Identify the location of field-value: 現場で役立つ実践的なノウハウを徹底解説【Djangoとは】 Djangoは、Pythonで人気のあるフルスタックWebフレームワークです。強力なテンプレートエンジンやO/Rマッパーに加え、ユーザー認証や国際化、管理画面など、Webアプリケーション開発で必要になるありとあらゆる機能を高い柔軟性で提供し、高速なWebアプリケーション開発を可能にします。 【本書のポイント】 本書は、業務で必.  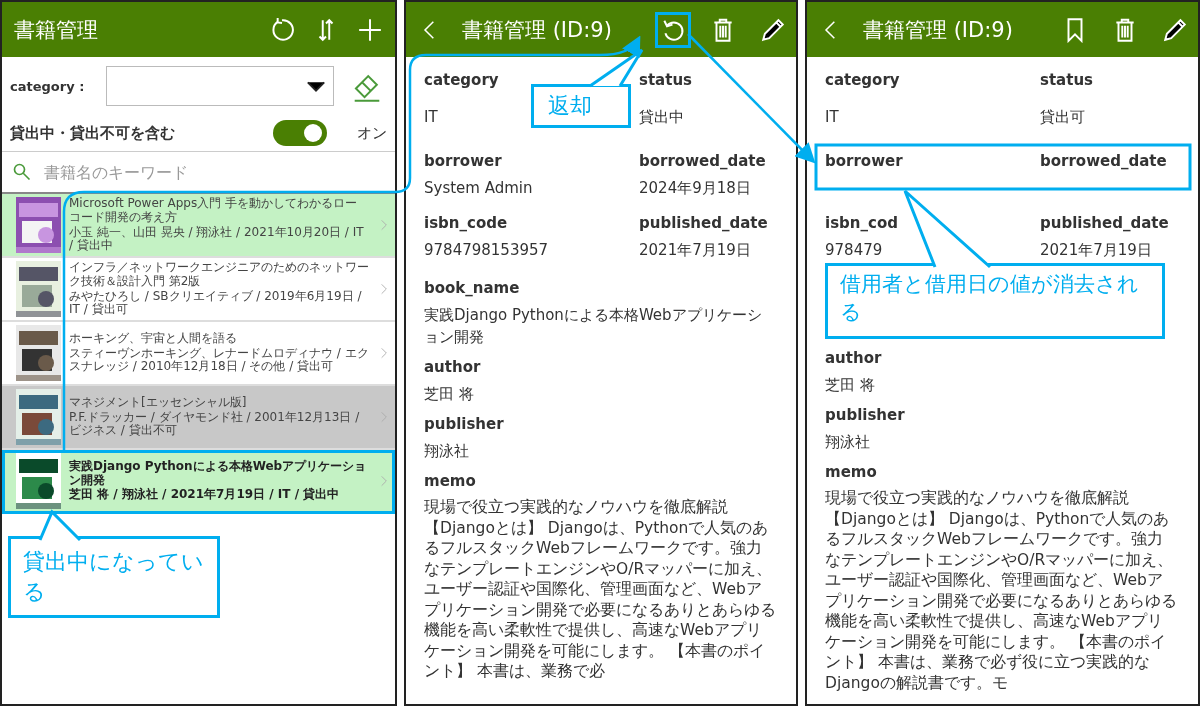
(600, 589).